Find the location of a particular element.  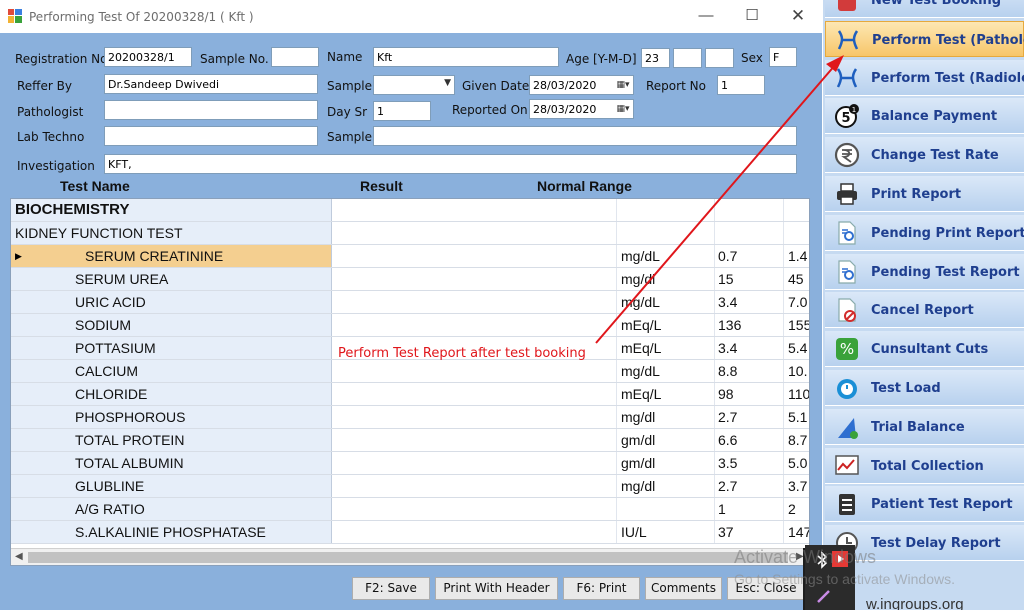

test-name-cell: SERUM CREATININE is located at coordinates (171, 256).